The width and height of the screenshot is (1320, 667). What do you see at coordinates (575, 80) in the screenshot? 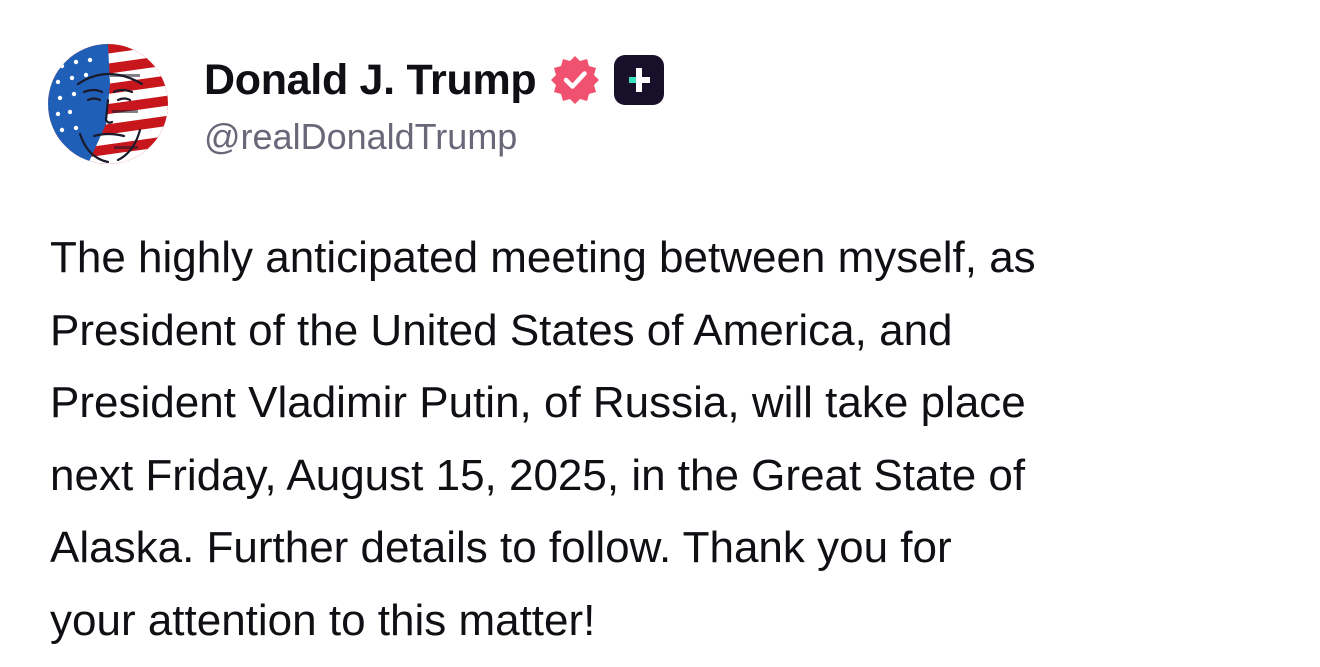
I see `verified-badge-icon` at bounding box center [575, 80].